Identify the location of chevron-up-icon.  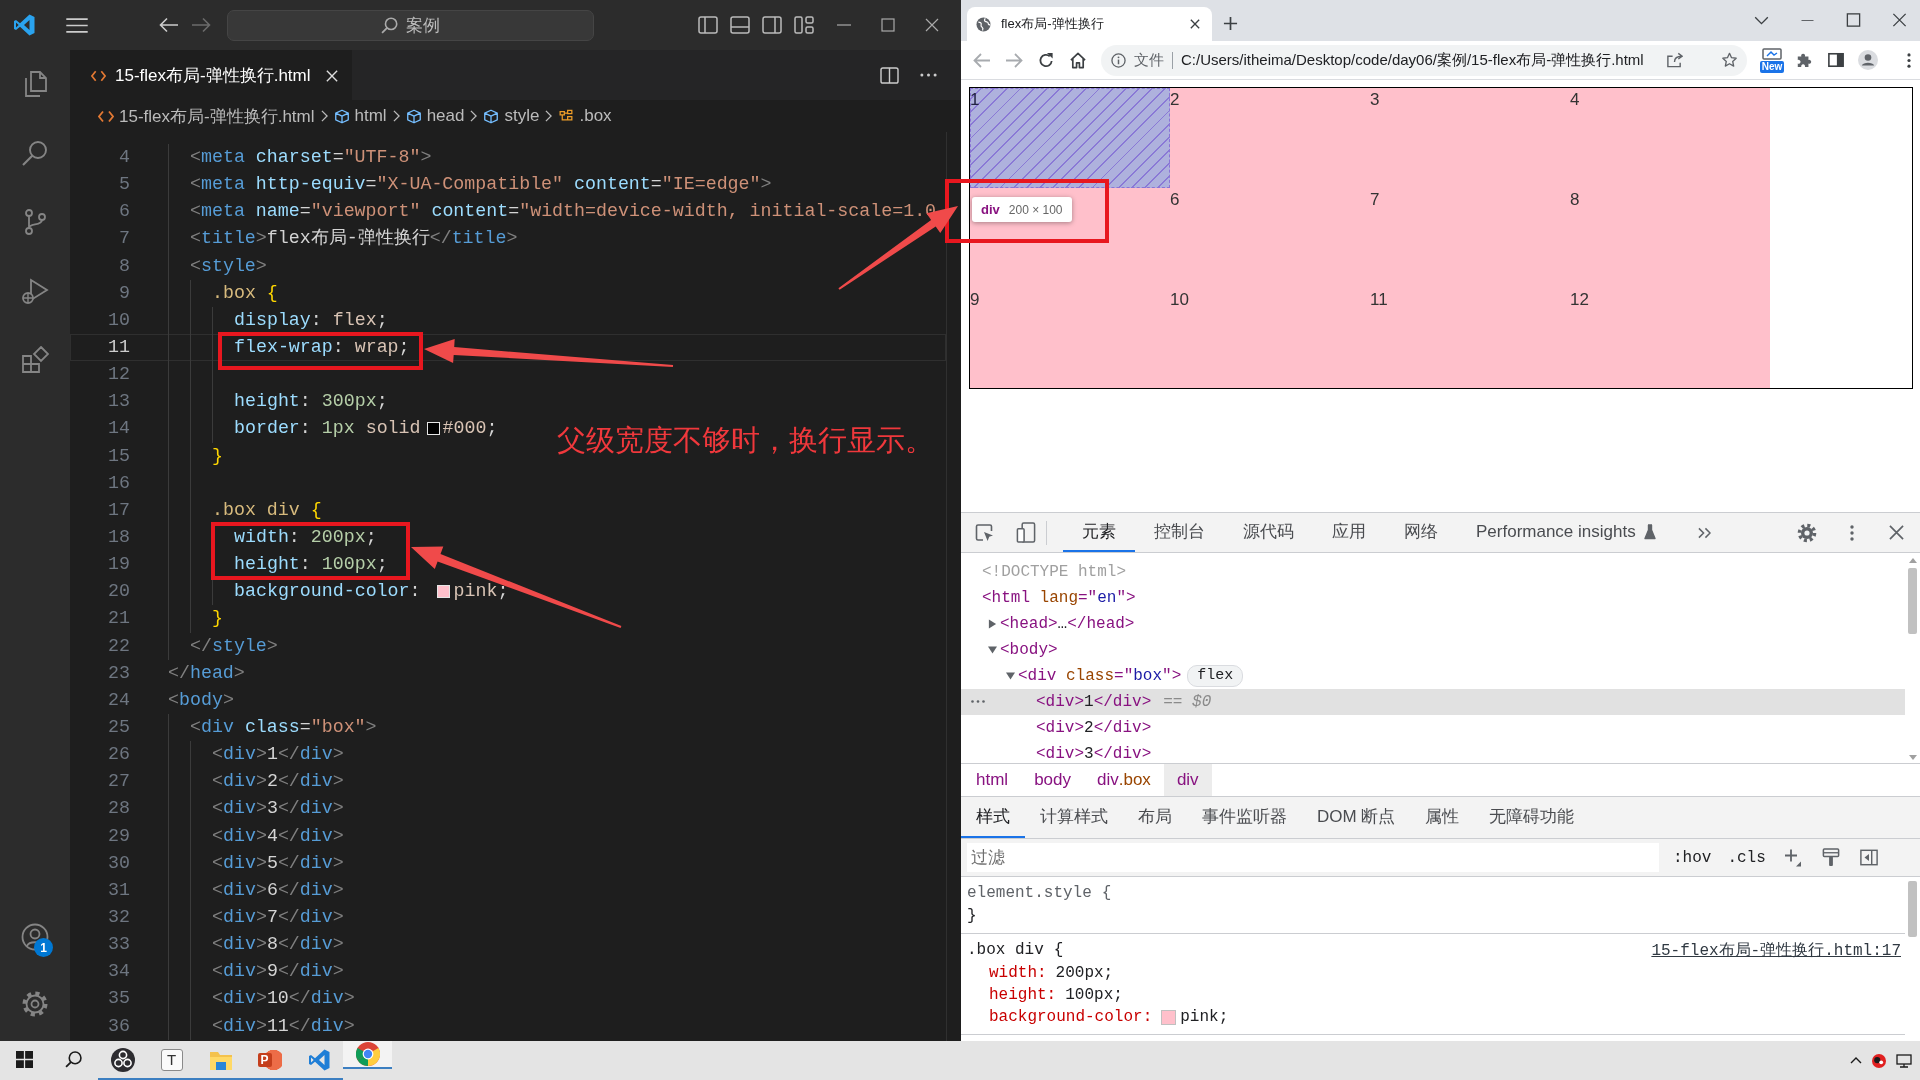
(1856, 1060).